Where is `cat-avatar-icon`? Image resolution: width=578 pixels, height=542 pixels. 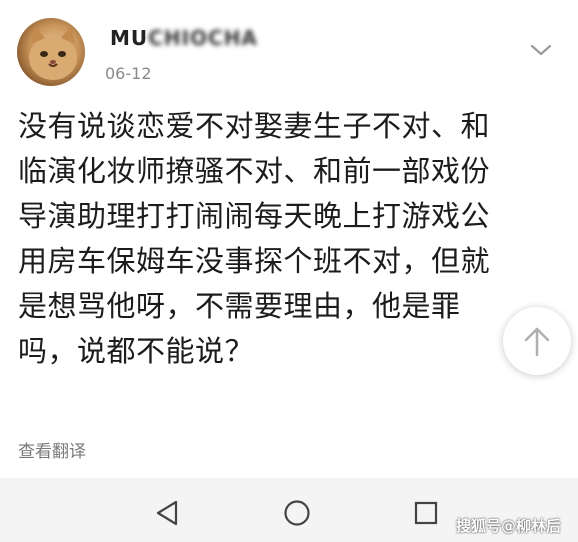
cat-avatar-icon is located at coordinates (53, 53).